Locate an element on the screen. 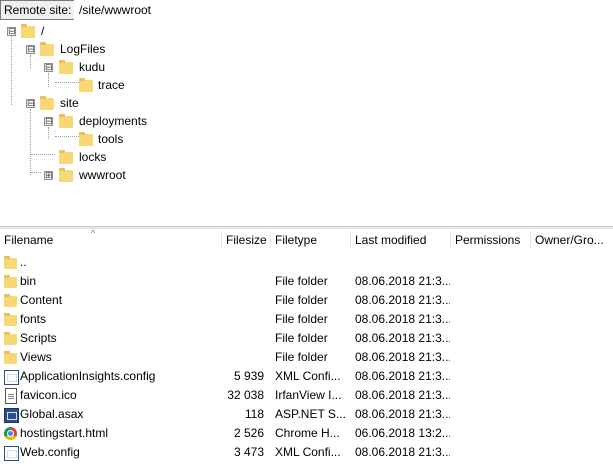  tree-node-locks: locks is located at coordinates (100, 157).